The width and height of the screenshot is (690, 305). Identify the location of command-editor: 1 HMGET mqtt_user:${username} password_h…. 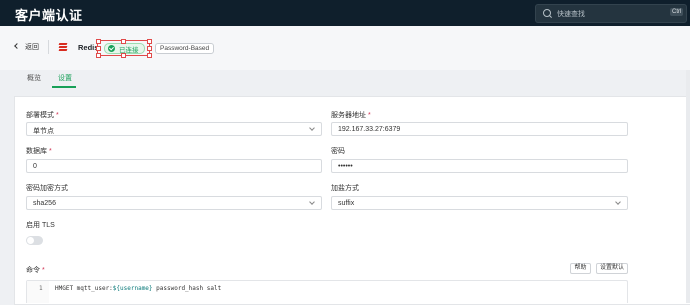
(327, 291).